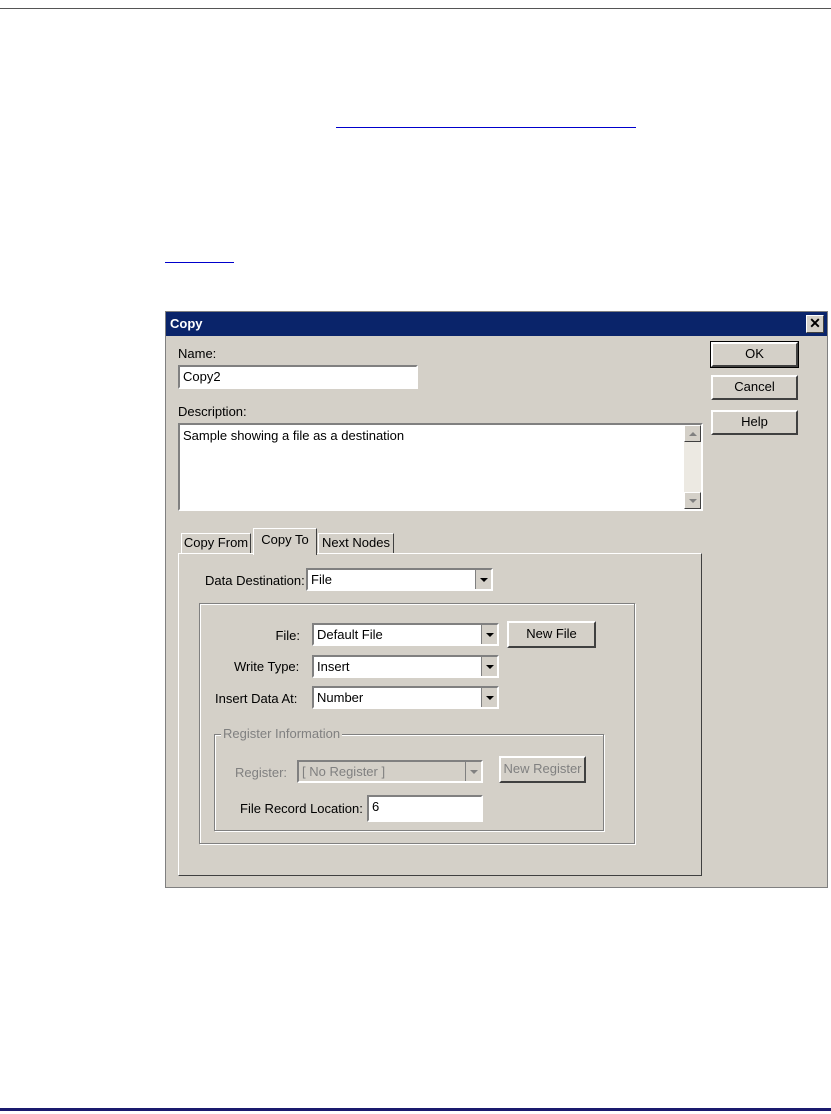 The width and height of the screenshot is (831, 1114). Describe the element at coordinates (542, 769) in the screenshot. I see `new-register-button: New Register` at that location.